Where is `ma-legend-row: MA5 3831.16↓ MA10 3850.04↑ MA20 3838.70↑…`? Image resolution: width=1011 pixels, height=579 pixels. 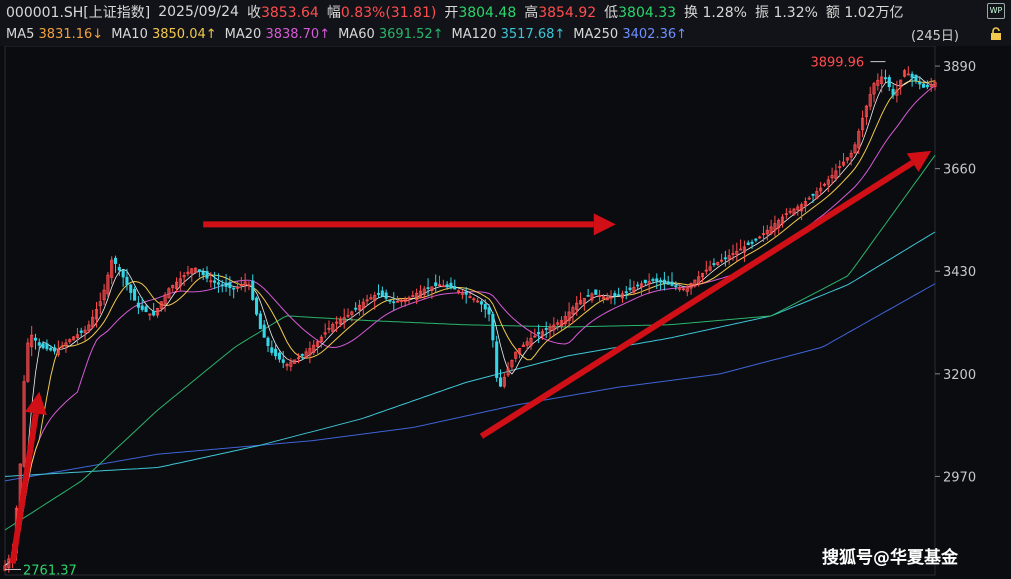
ma-legend-row: MA5 3831.16↓ MA10 3850.04↑ MA20 3838.70↑… is located at coordinates (346, 34).